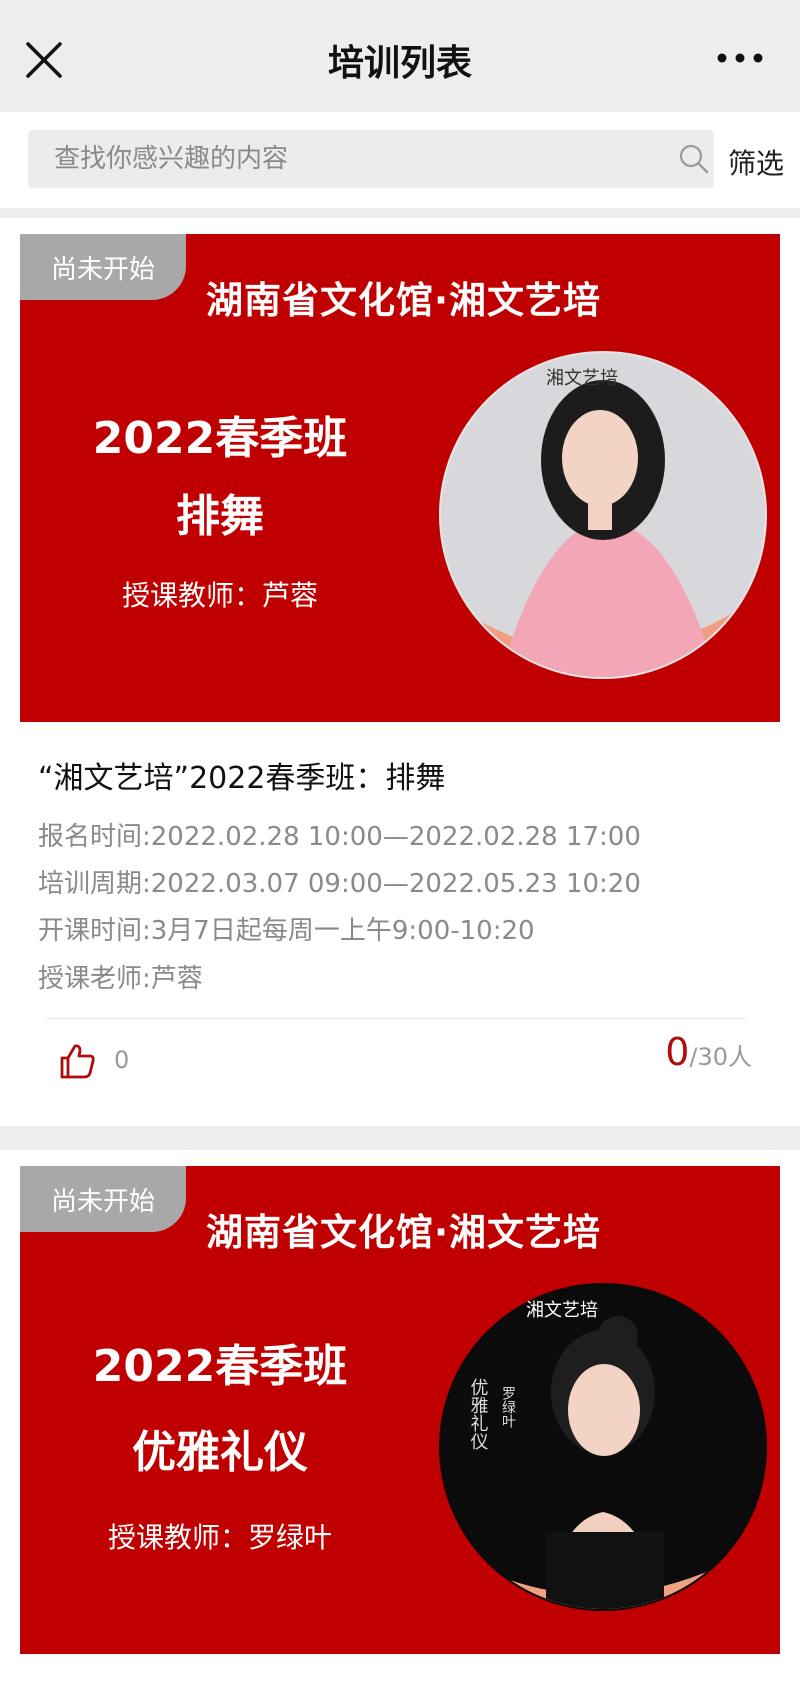 This screenshot has width=800, height=1690. Describe the element at coordinates (478, 1414) in the screenshot. I see `portrait-side-text: 优雅礼仪` at that location.